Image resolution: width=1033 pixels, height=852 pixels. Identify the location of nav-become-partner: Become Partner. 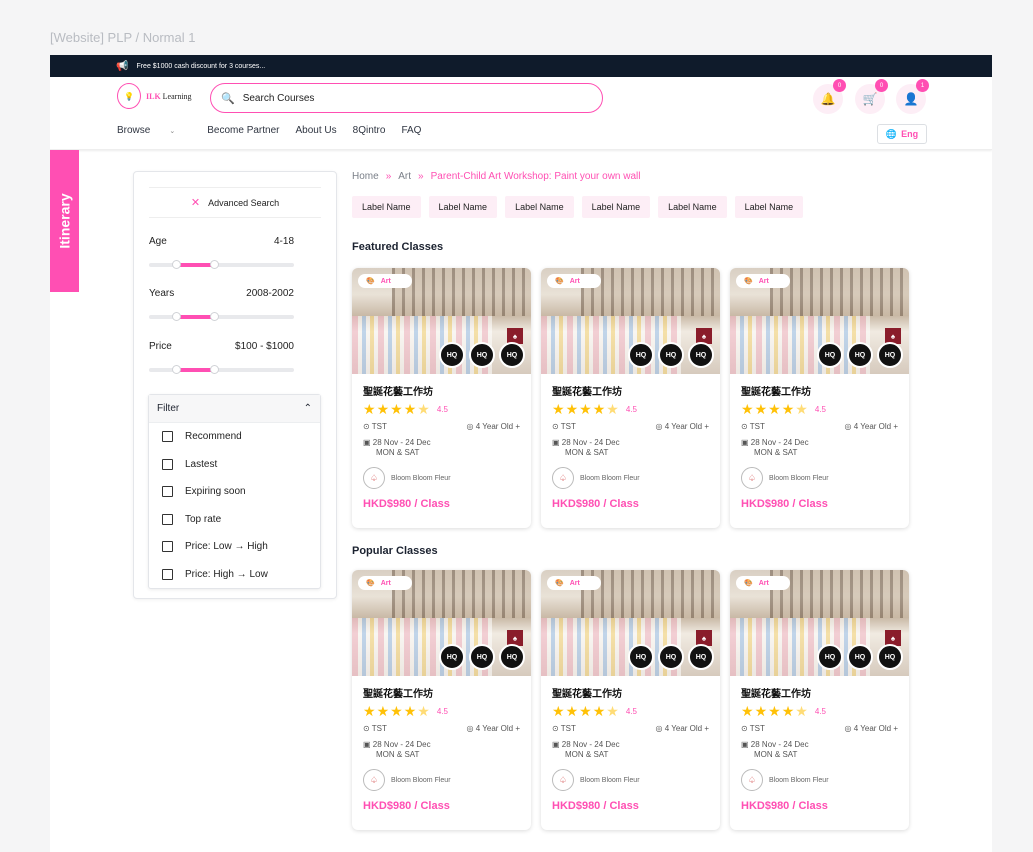
(243, 130).